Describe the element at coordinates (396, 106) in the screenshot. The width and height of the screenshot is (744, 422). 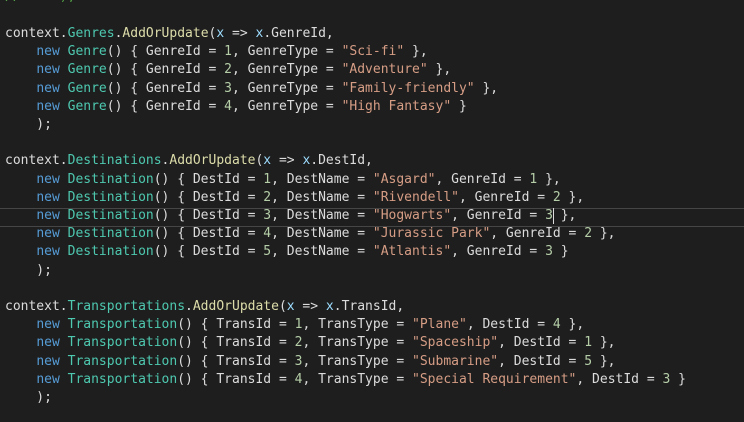
I see `code-token-string: "High Fantasy"` at that location.